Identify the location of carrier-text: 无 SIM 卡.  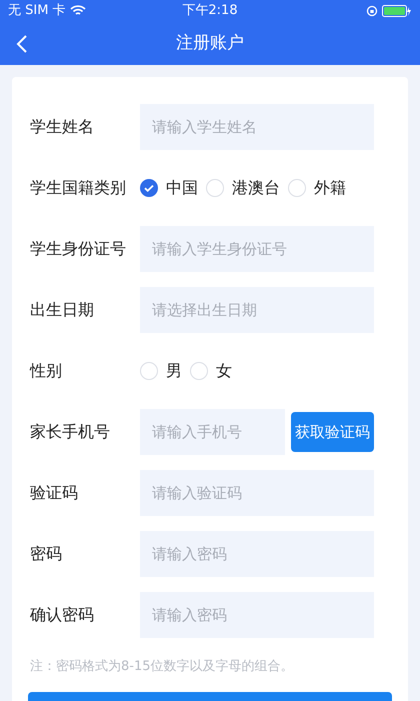
(37, 11).